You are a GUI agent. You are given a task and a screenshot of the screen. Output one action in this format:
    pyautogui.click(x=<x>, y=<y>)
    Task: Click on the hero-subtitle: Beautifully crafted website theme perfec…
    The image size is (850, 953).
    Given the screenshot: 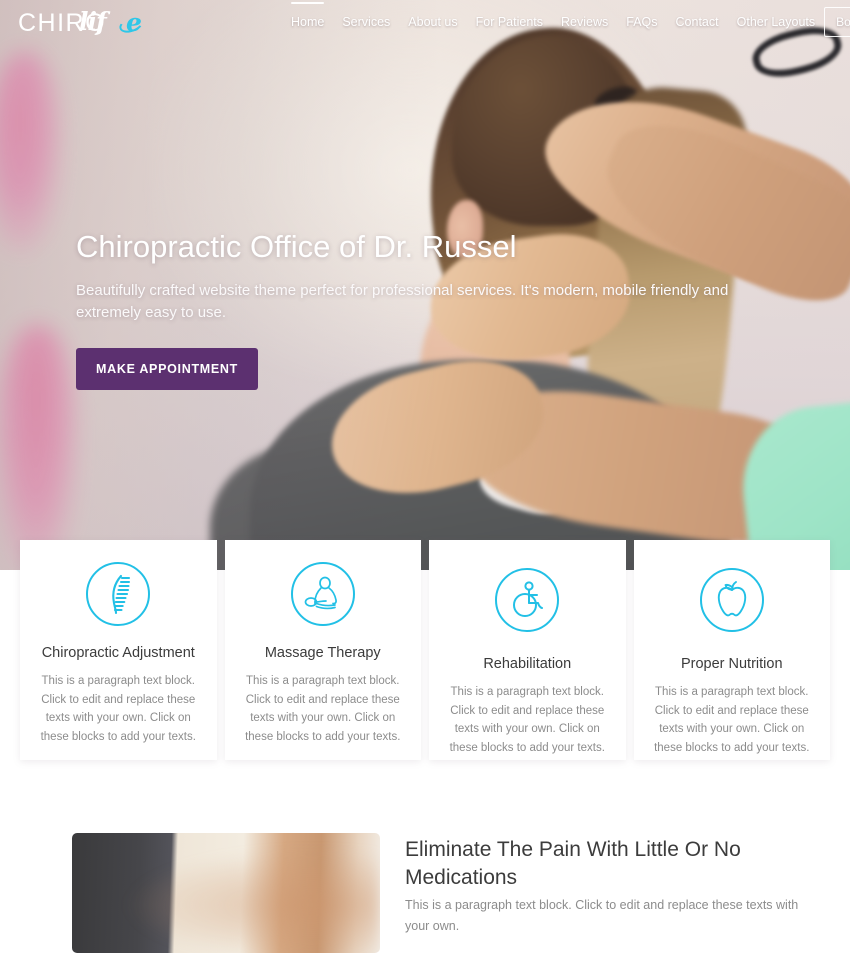 What is the action you would take?
    pyautogui.click(x=402, y=301)
    